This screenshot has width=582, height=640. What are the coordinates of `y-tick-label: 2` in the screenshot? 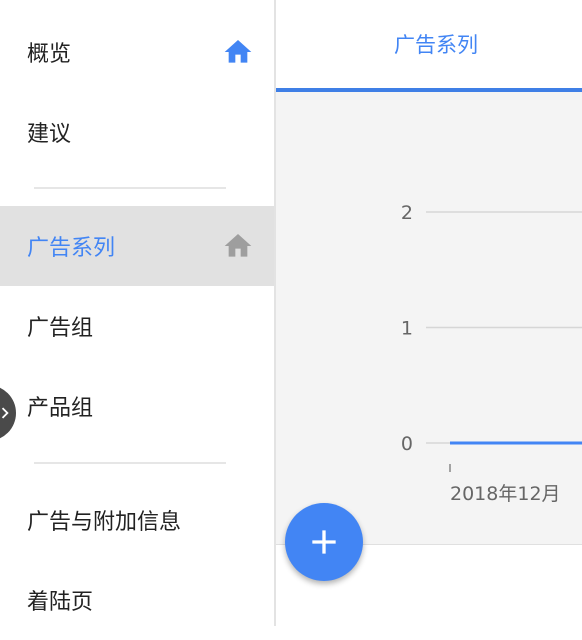 It's located at (407, 213).